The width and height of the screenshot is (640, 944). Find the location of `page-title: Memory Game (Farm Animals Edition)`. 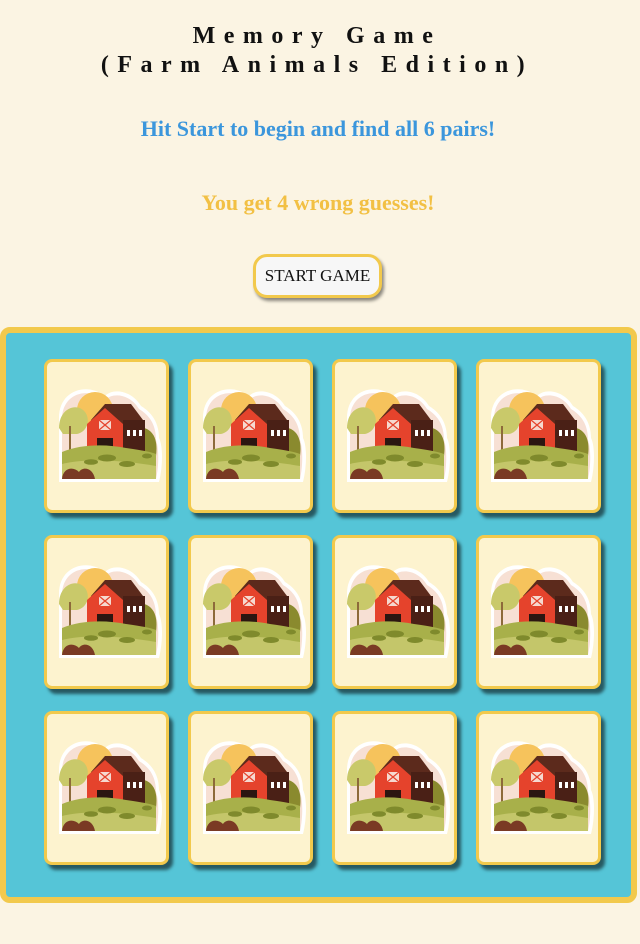

page-title: Memory Game (Farm Animals Edition) is located at coordinates (317, 51).